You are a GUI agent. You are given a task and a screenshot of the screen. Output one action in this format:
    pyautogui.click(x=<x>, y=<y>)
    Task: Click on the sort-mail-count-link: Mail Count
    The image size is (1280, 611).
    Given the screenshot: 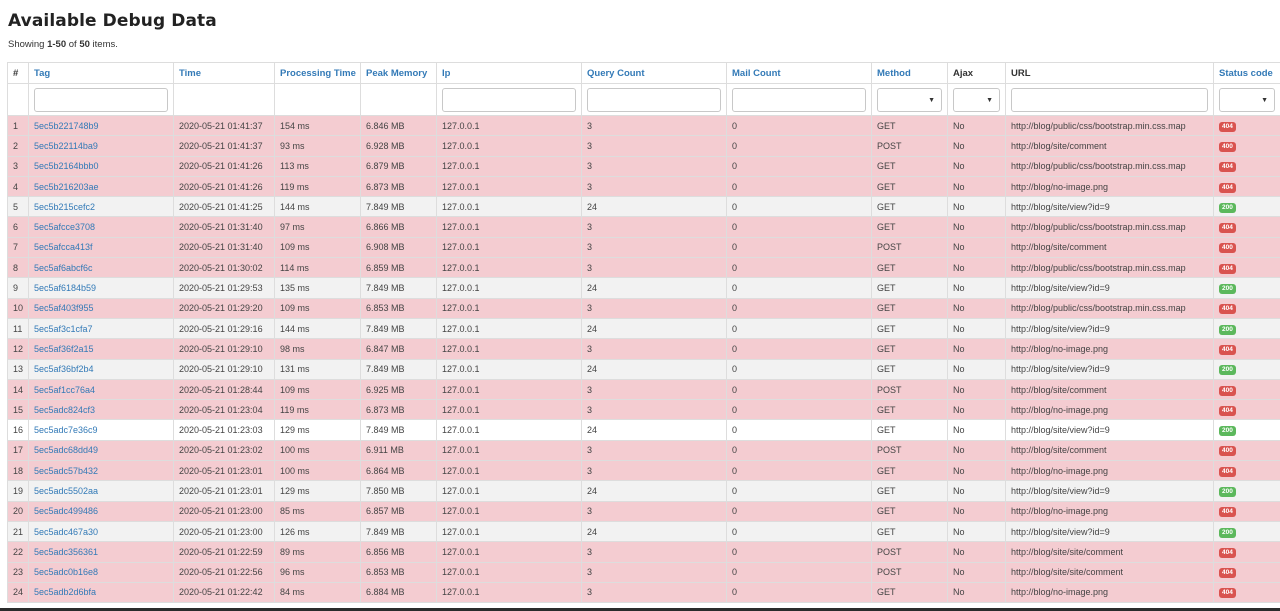 What is the action you would take?
    pyautogui.click(x=756, y=73)
    